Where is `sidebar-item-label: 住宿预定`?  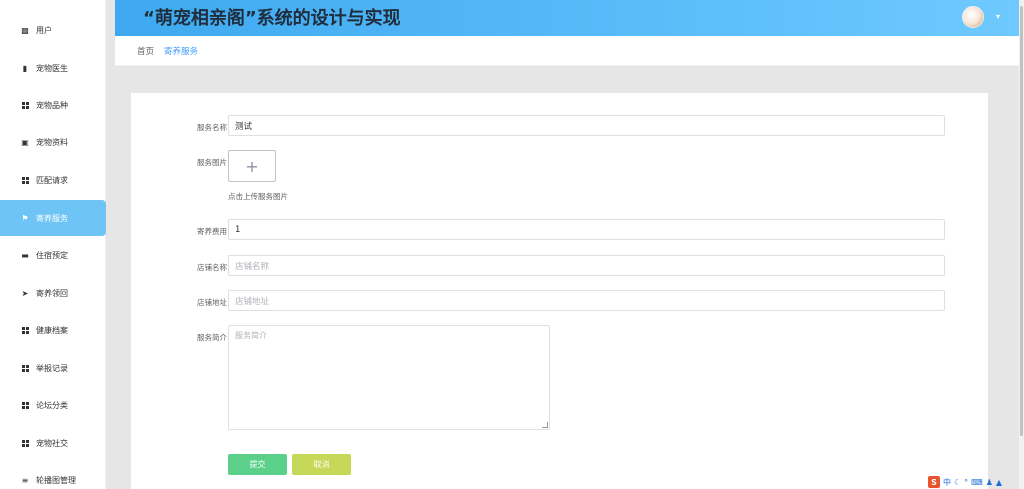
sidebar-item-label: 住宿预定 is located at coordinates (52, 255).